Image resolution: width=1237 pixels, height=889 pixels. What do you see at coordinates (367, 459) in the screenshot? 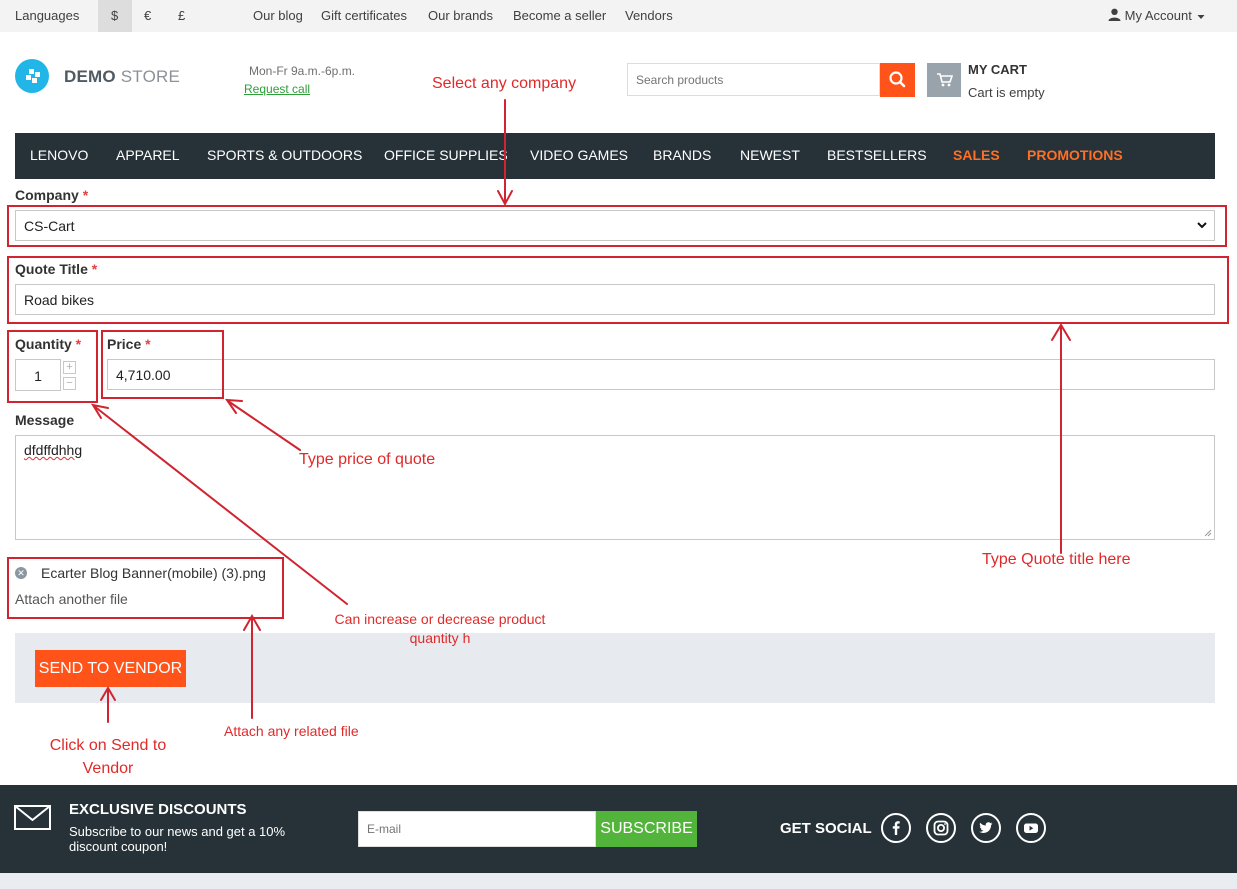
I see `annotation-type-price: Type price of quote` at bounding box center [367, 459].